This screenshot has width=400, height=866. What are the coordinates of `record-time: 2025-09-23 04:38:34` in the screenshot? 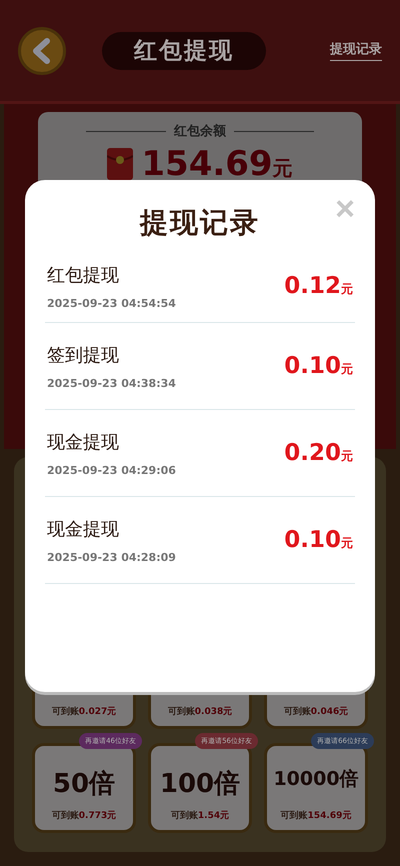 It's located at (111, 383).